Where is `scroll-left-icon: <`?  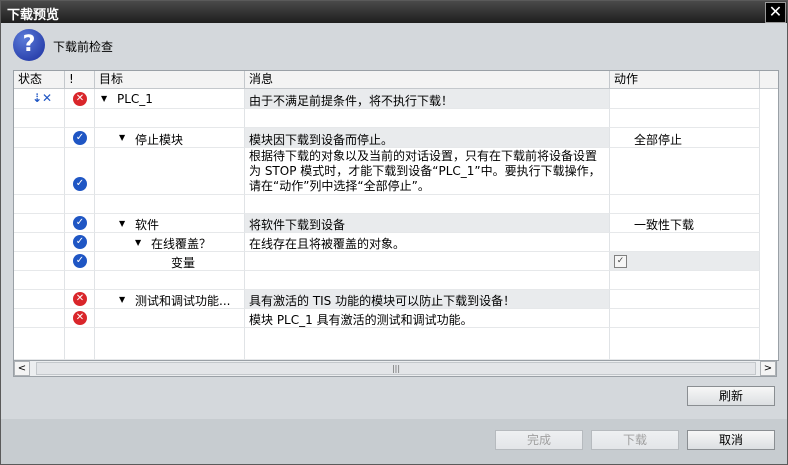
scroll-left-icon: < is located at coordinates (22, 368).